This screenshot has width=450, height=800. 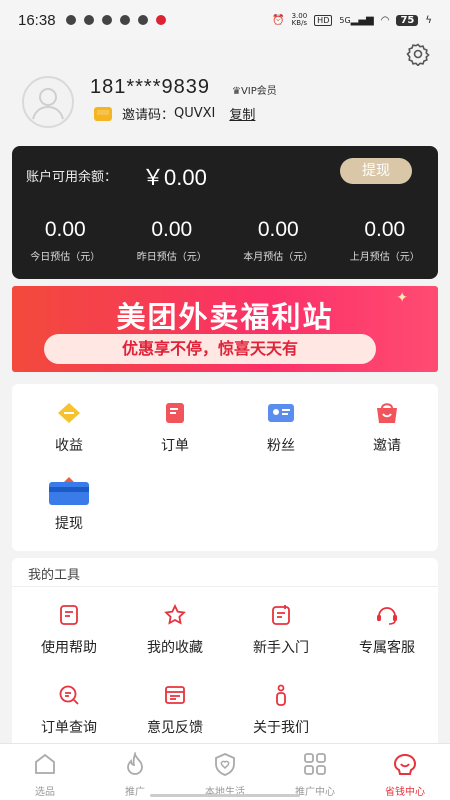 I want to click on status-bar: 16:38 ⏰ 3.00 KB/s HD 5G▂▄▆ ◠ 75 ϟ, so click(x=225, y=20).